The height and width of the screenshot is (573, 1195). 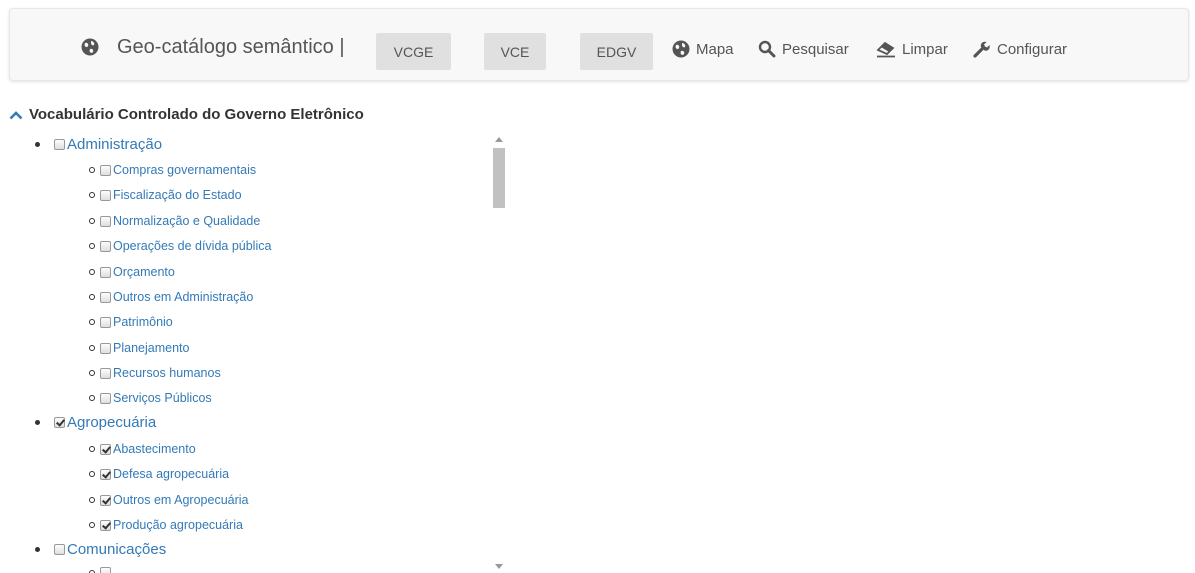 I want to click on tree-subitem: Normalização e Qualidade, so click(x=174, y=221).